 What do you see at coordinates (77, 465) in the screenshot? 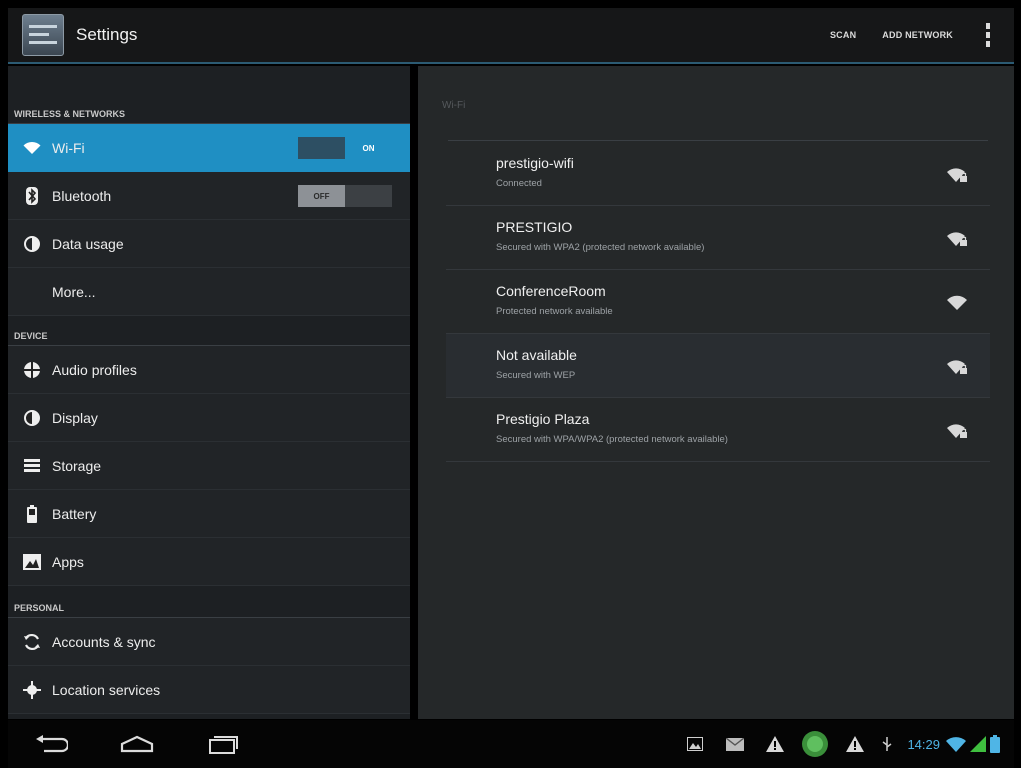
I see `sidebar-item-label: Storage` at bounding box center [77, 465].